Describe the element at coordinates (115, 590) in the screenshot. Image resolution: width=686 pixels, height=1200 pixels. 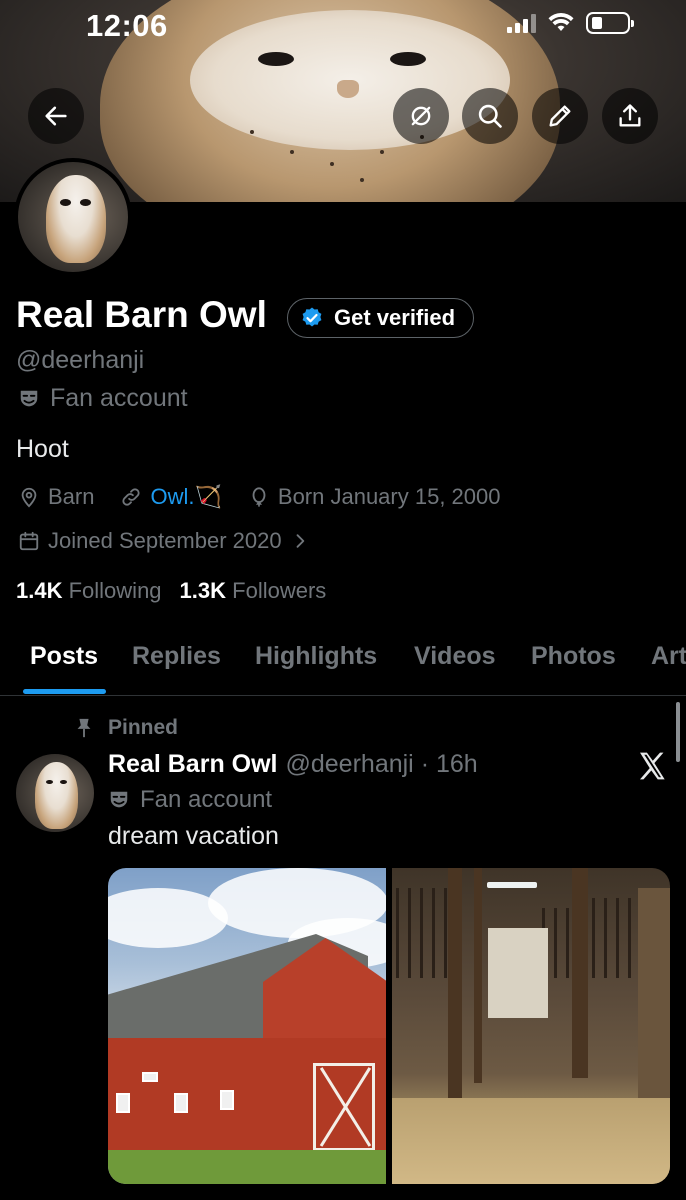
I see `following-label: Following` at that location.